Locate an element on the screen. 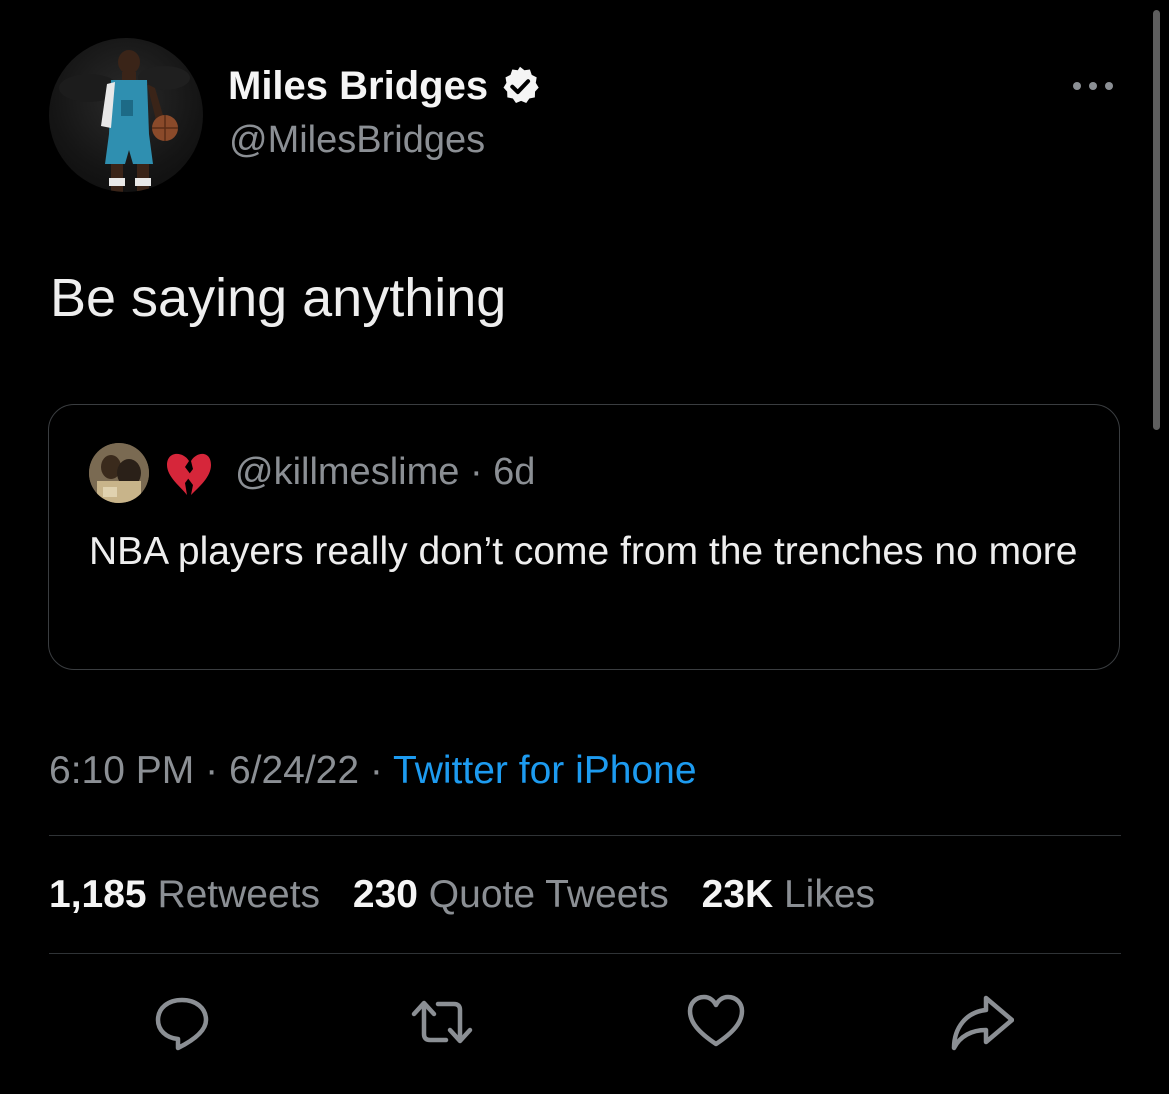 The image size is (1169, 1094). reply-icon is located at coordinates (182, 1024).